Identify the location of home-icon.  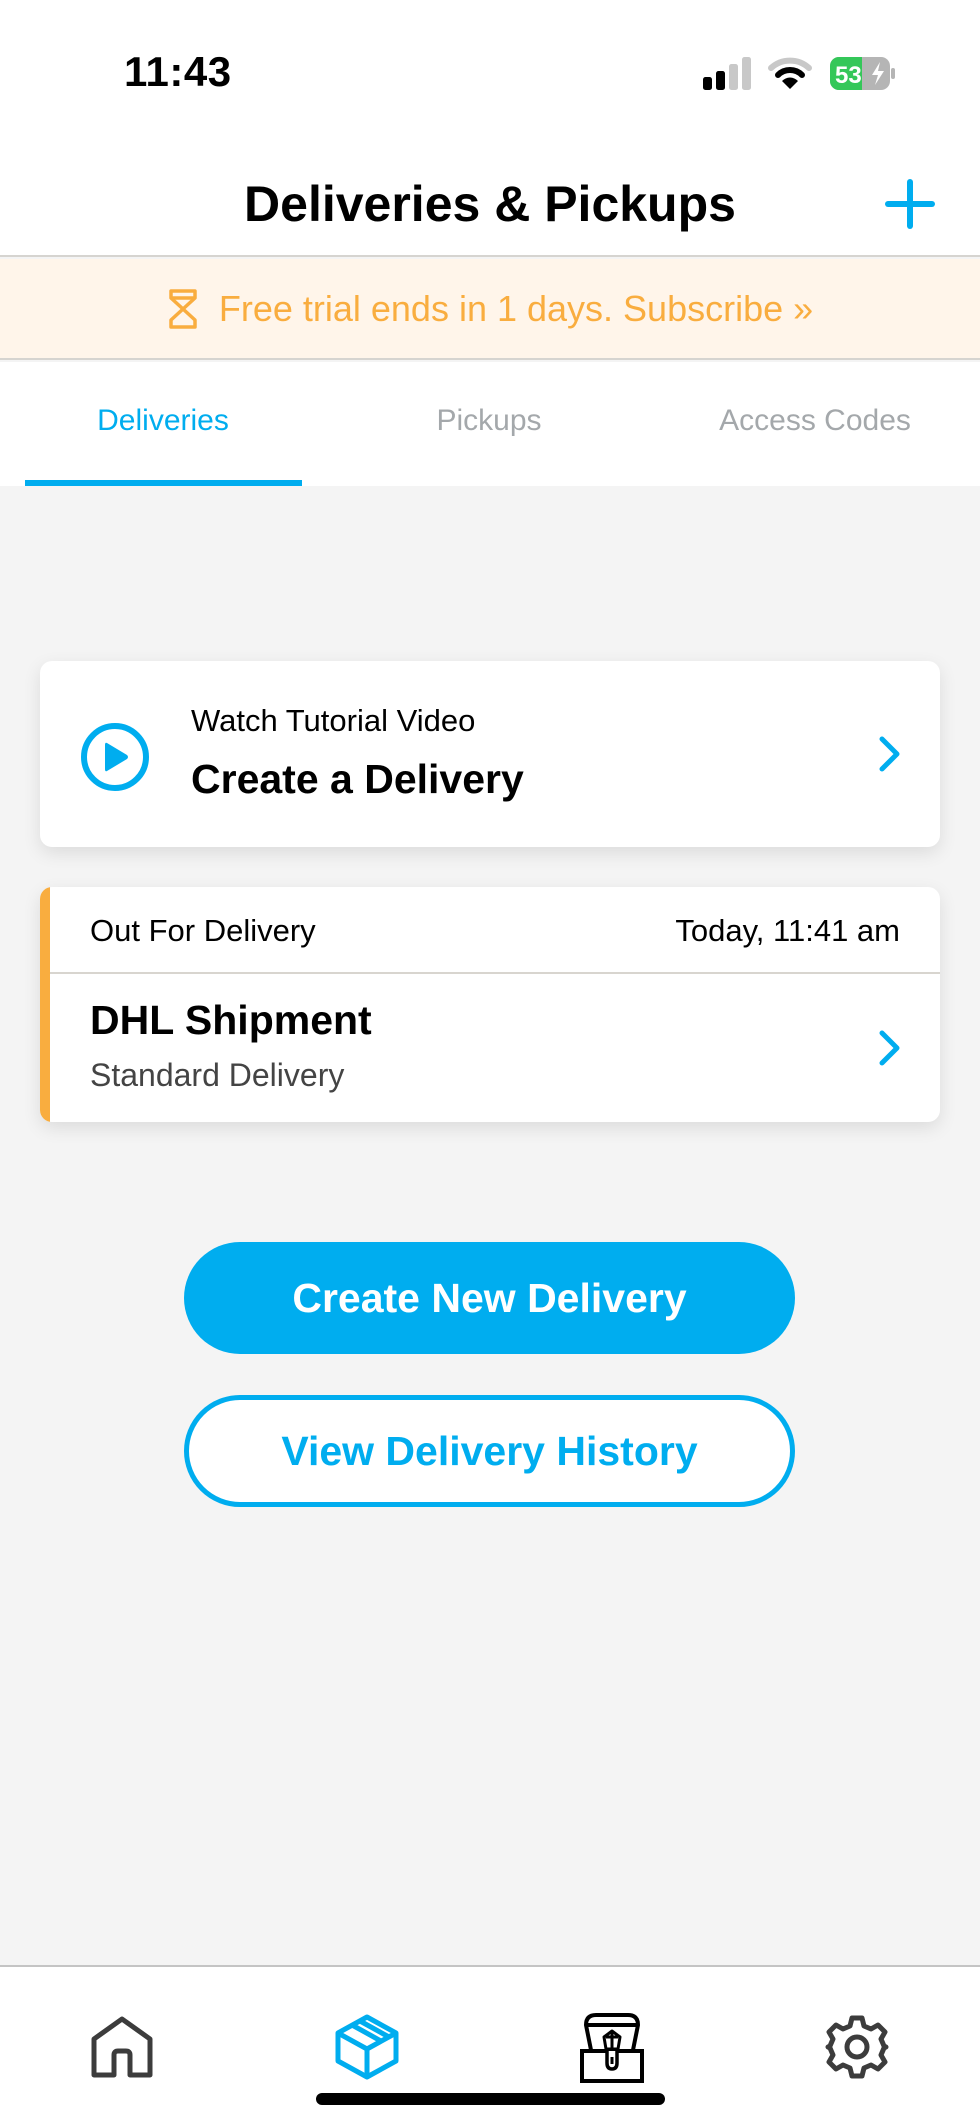
(122, 2047).